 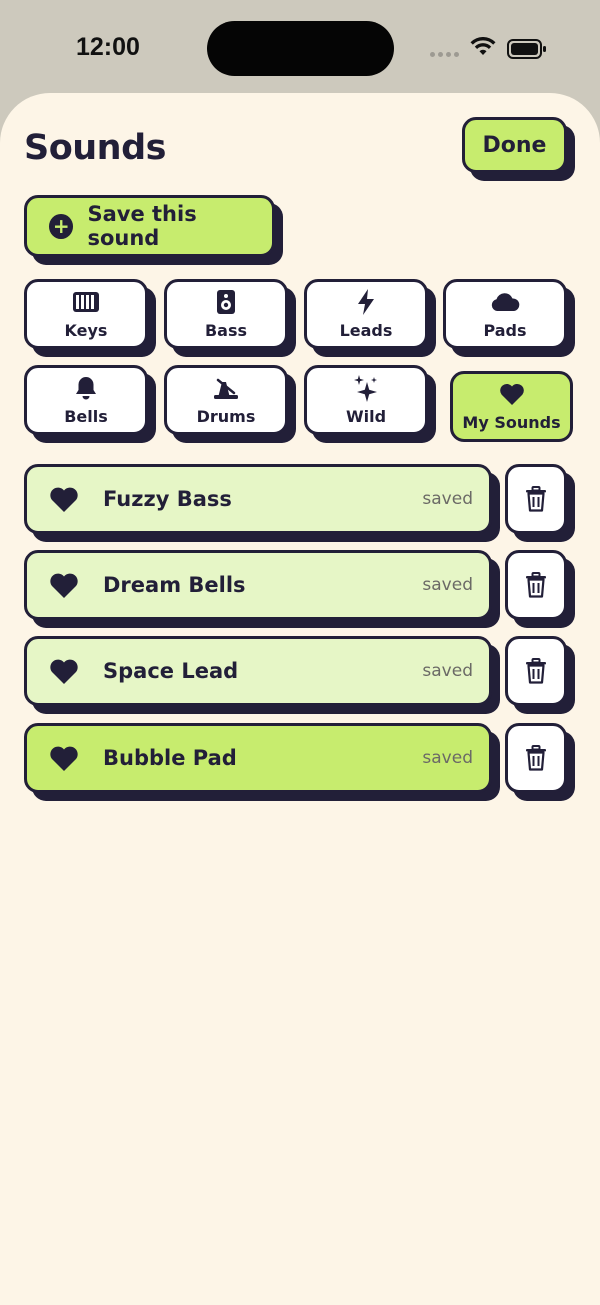 What do you see at coordinates (226, 302) in the screenshot?
I see `speaker-icon` at bounding box center [226, 302].